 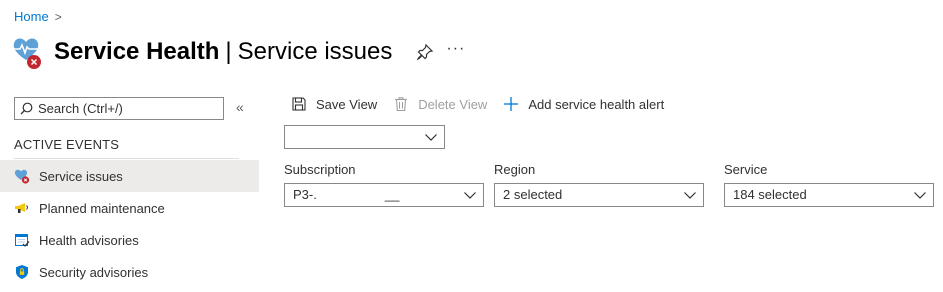 I want to click on sidebar-item-service-issues: Service issues, so click(x=129, y=176).